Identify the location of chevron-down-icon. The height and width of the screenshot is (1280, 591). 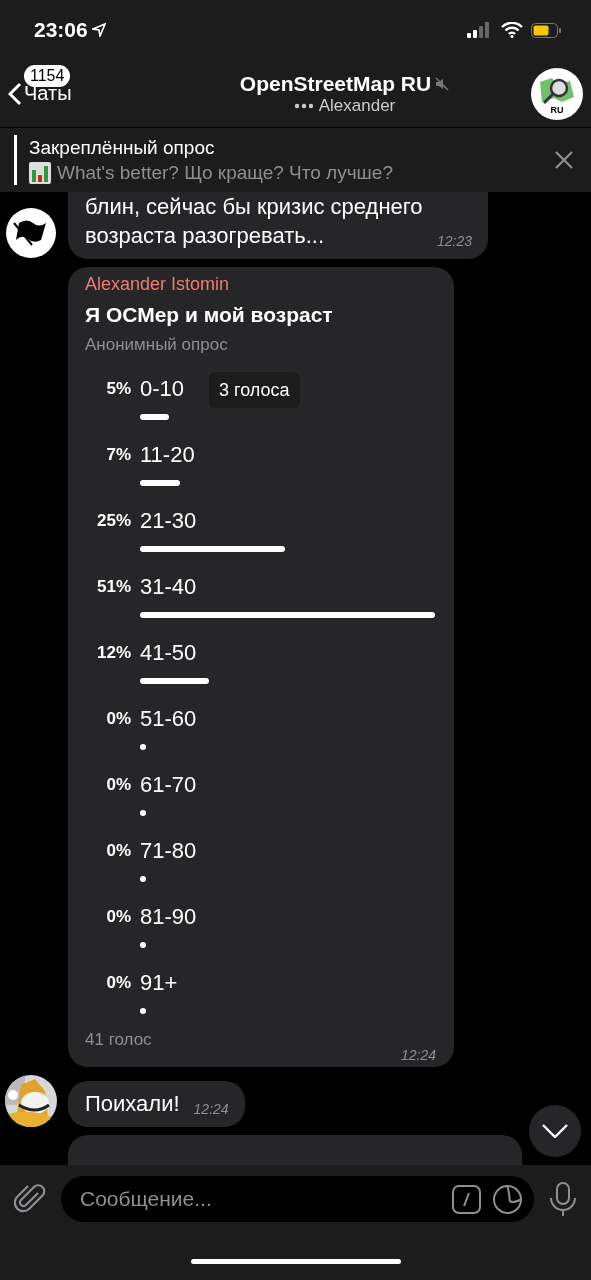
(555, 1131).